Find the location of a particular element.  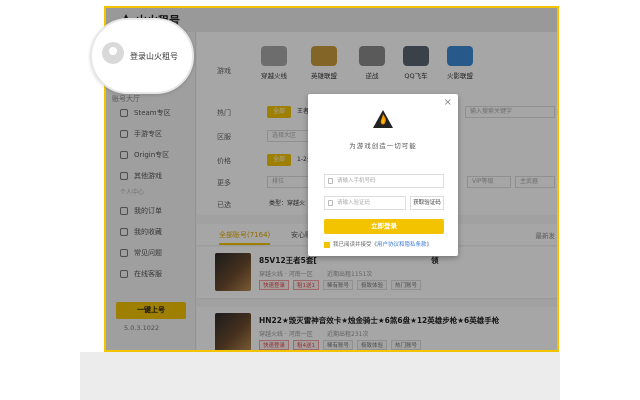

login-badge-callout: 登录山火租号 is located at coordinates (142, 56).